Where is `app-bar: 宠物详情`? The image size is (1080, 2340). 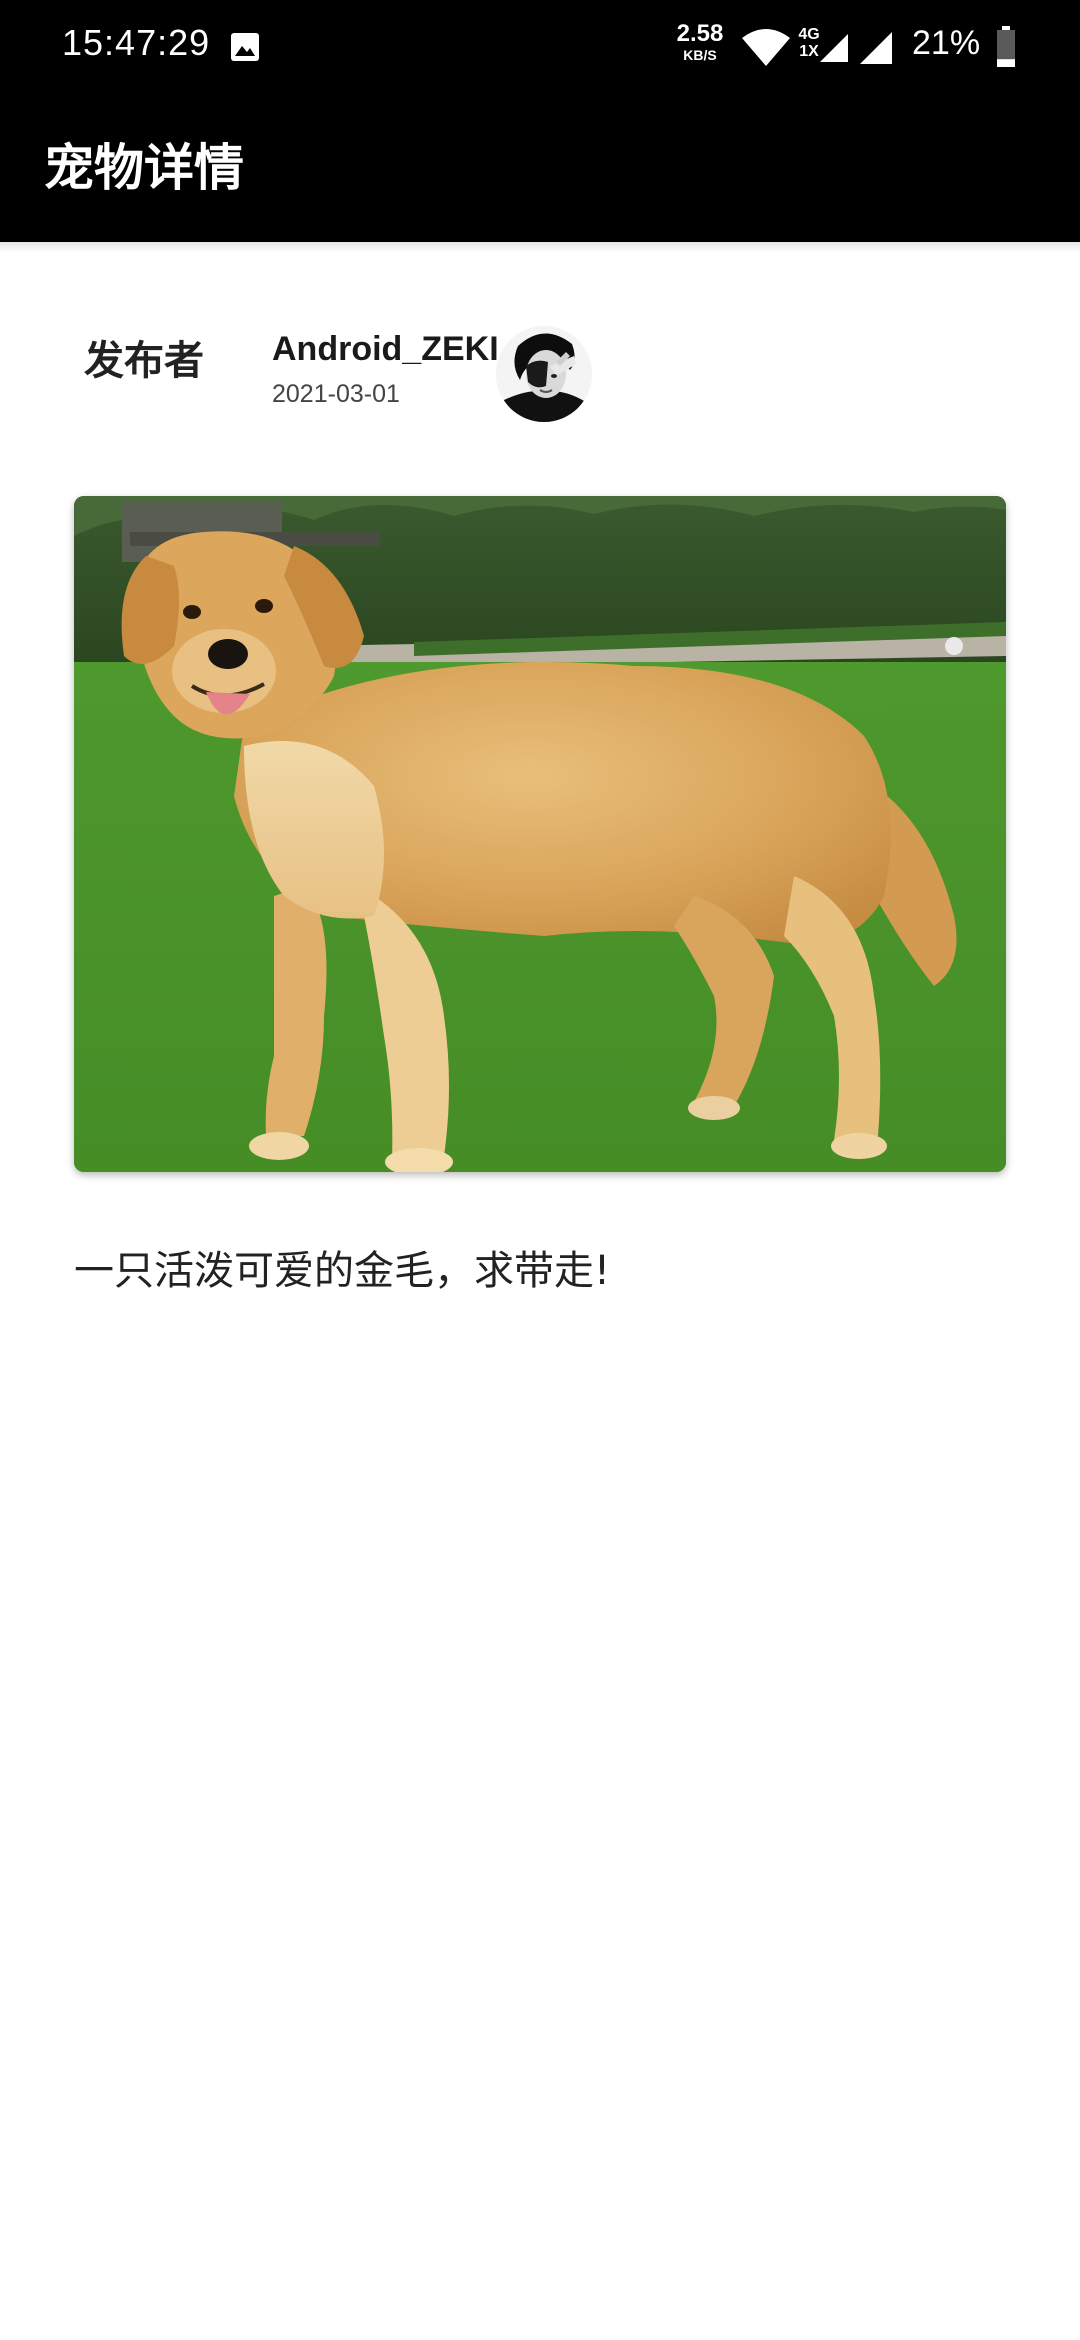 app-bar: 宠物详情 is located at coordinates (540, 169).